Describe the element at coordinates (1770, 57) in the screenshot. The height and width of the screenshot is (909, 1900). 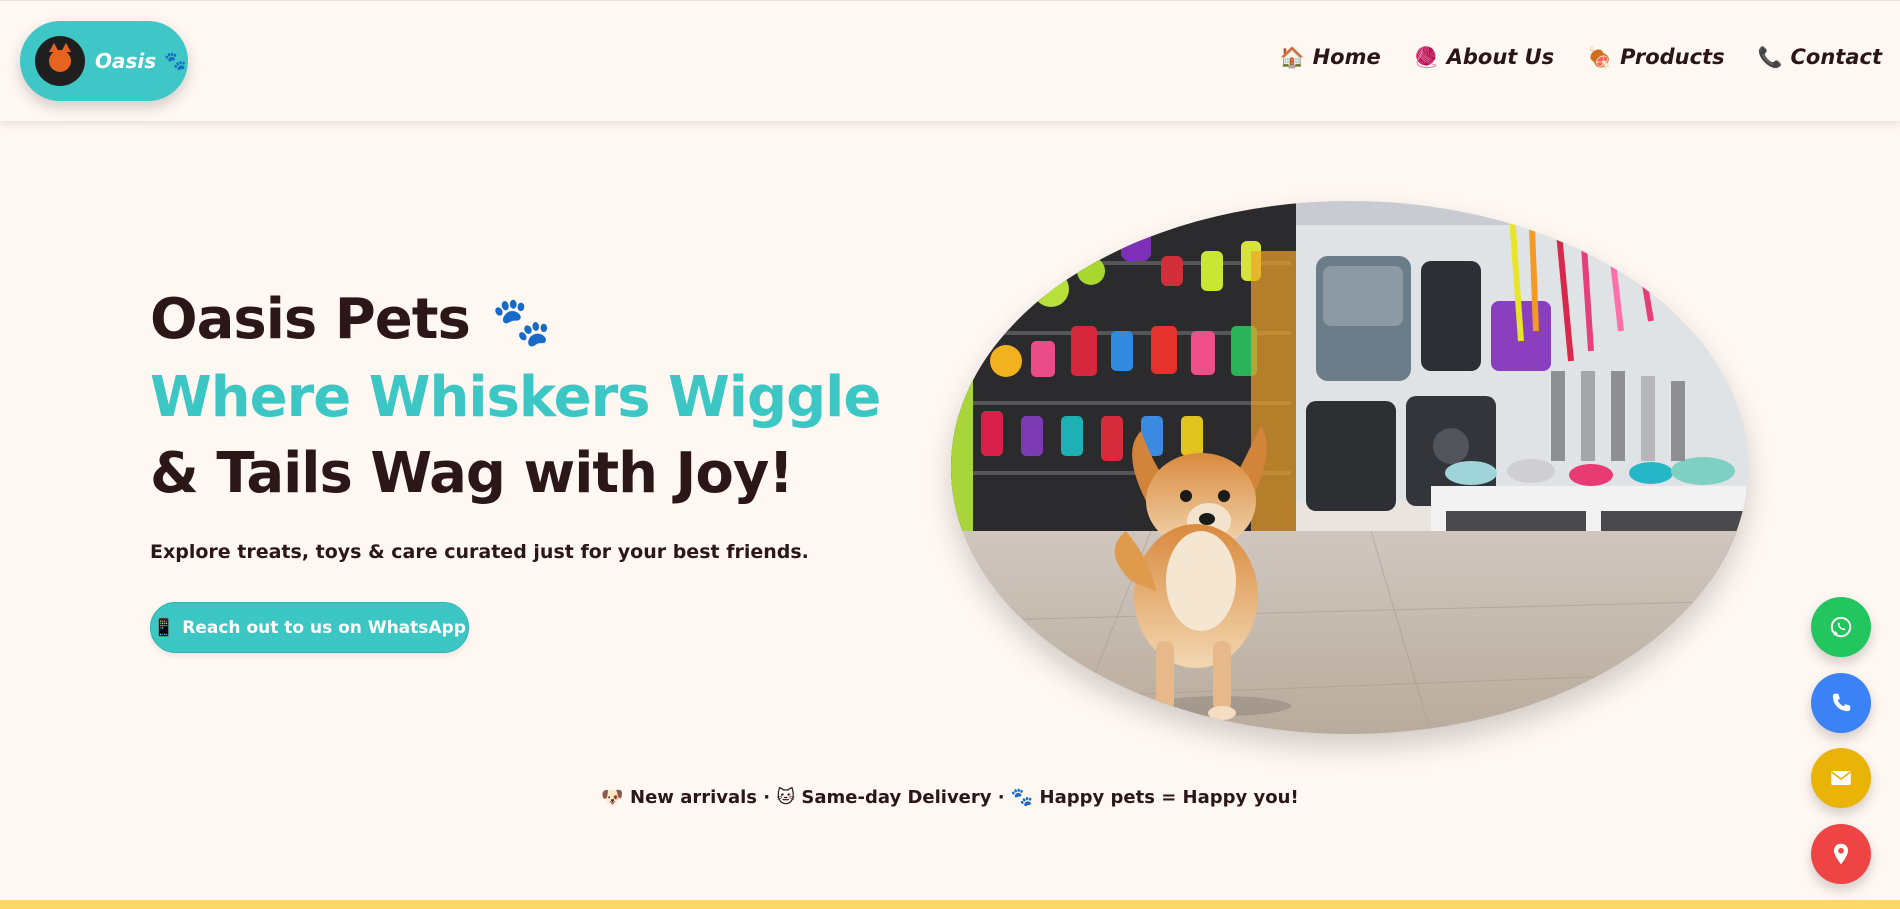
I see `phone-icon: 📞` at that location.